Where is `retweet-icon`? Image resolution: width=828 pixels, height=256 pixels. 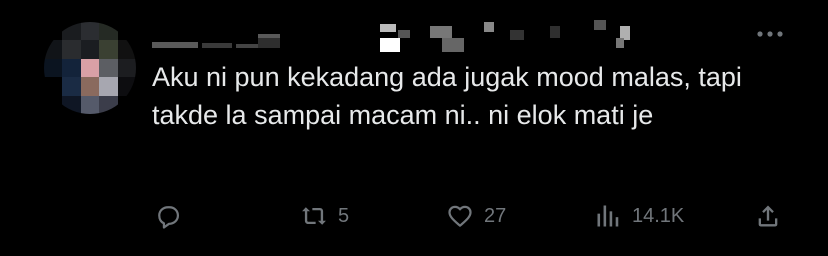
retweet-icon is located at coordinates (314, 216).